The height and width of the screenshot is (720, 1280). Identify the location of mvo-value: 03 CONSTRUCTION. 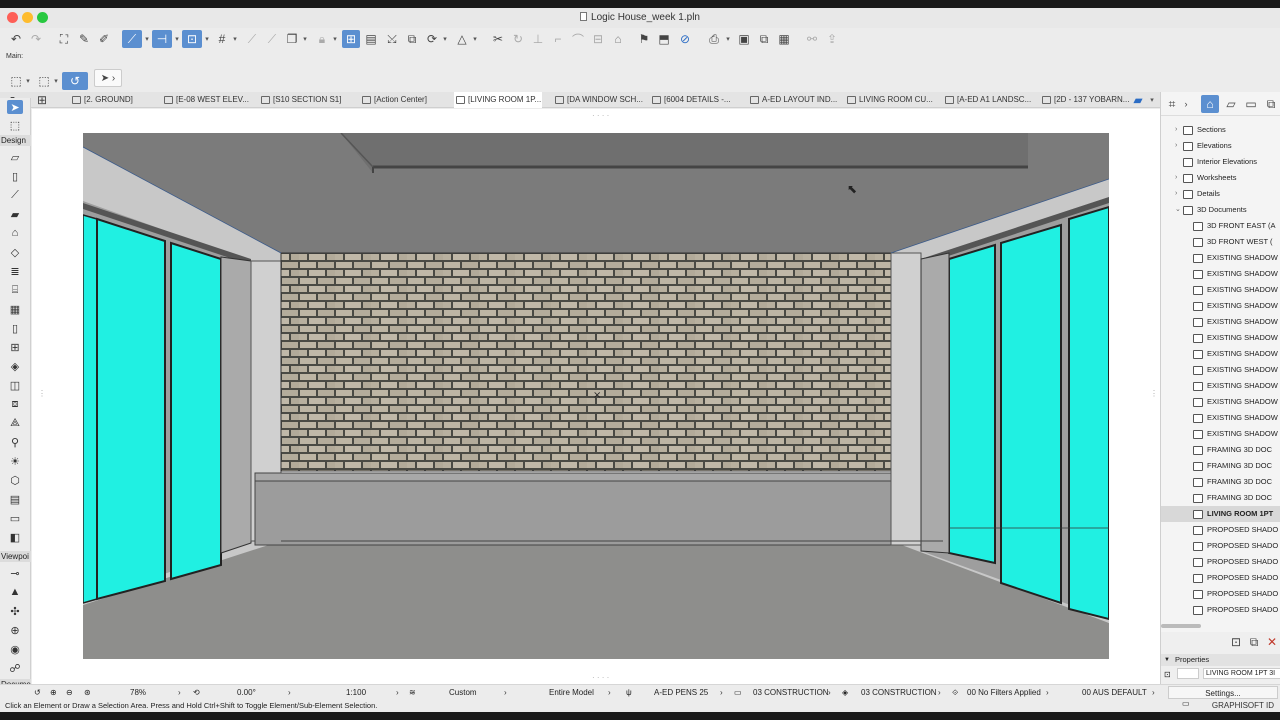
(791, 693).